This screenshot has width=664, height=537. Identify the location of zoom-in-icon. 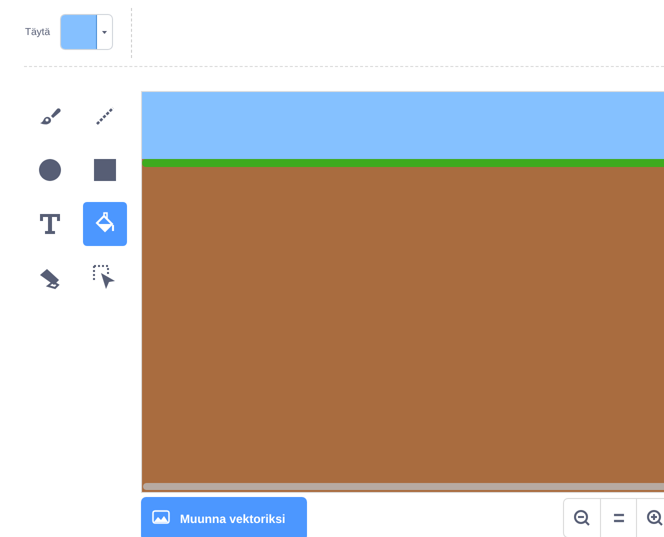
(655, 518).